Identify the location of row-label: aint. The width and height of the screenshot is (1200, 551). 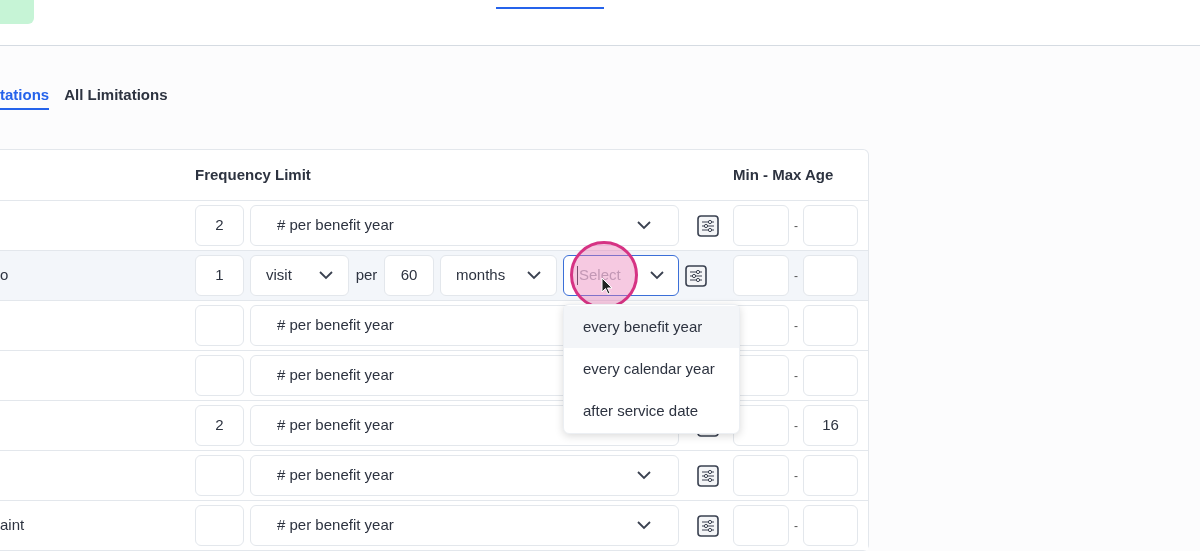
(12, 525).